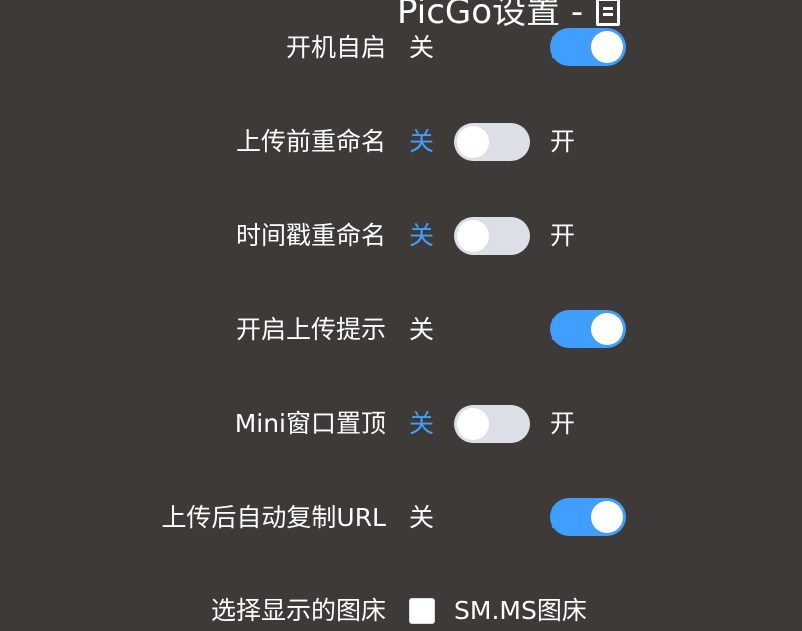 This screenshot has width=802, height=631. I want to click on timestamp-rename-switch, so click(492, 236).